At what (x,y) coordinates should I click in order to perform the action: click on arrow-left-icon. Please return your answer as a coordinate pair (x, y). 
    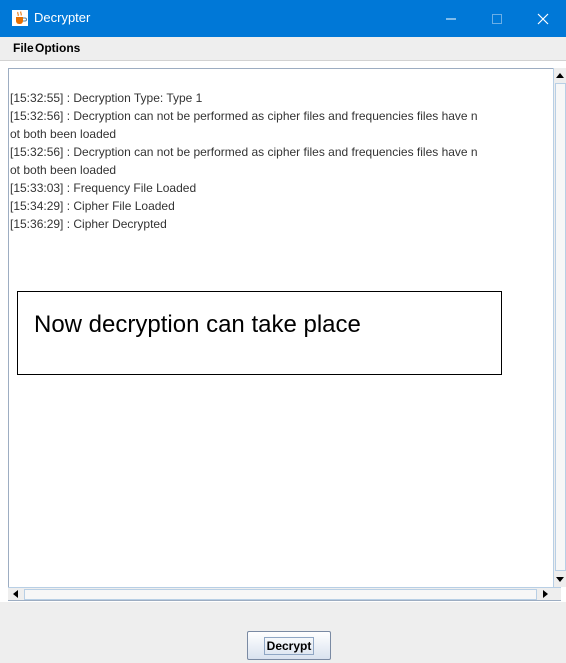
    Looking at the image, I should click on (15, 594).